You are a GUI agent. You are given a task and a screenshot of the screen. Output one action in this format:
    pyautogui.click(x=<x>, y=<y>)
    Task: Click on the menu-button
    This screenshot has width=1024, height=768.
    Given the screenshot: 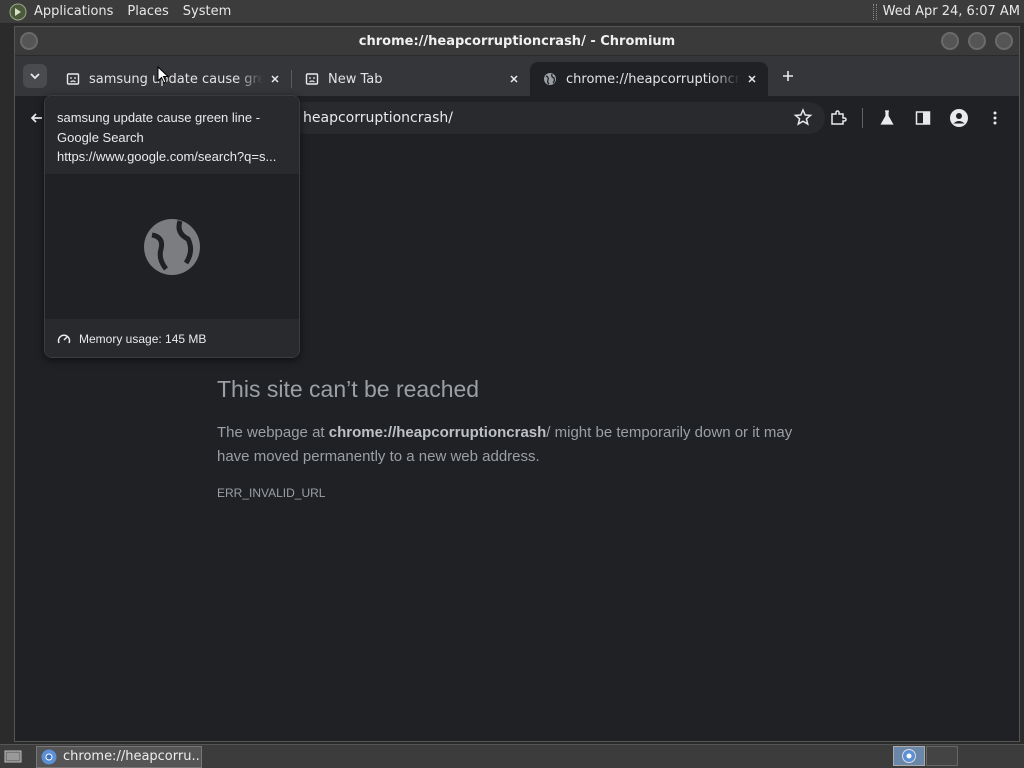 What is the action you would take?
    pyautogui.click(x=995, y=118)
    